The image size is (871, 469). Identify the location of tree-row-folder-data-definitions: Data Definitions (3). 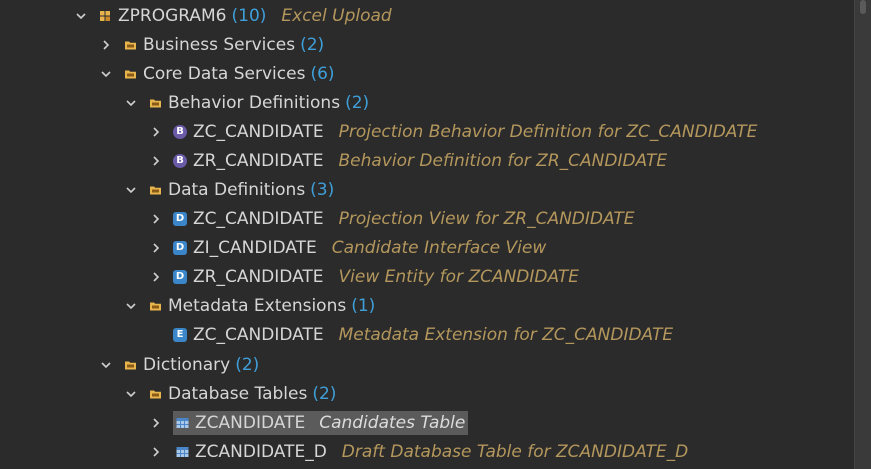
(229, 190).